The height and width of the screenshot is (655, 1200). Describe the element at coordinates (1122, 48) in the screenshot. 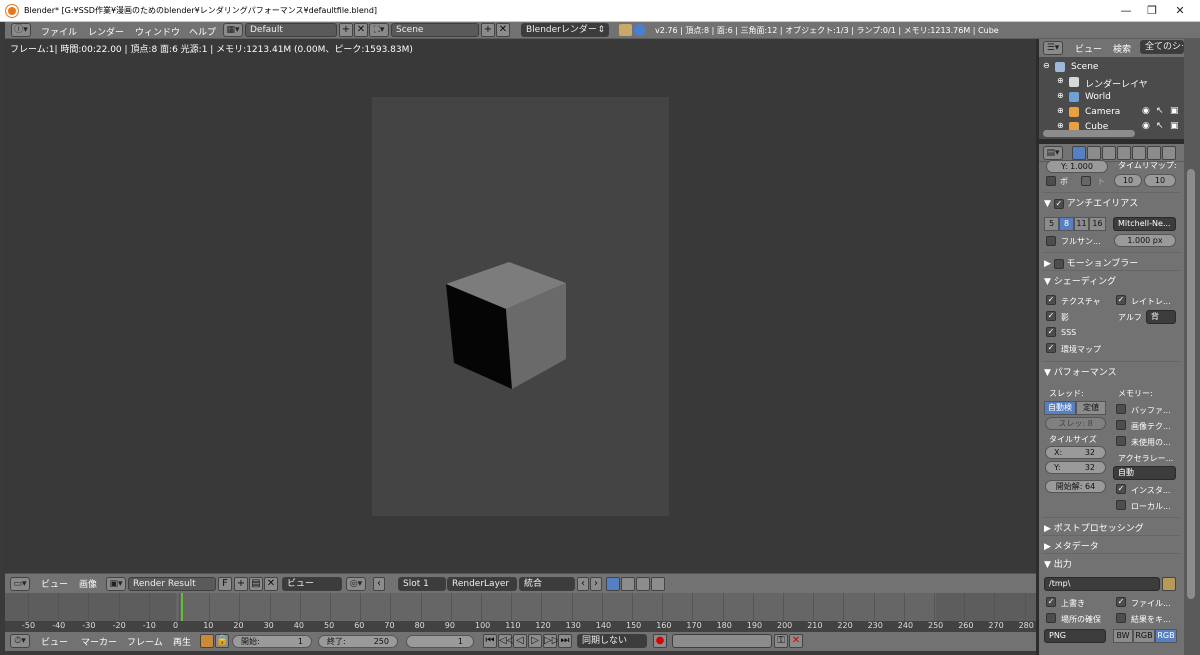

I see `outliner-search-menu: 検索` at that location.